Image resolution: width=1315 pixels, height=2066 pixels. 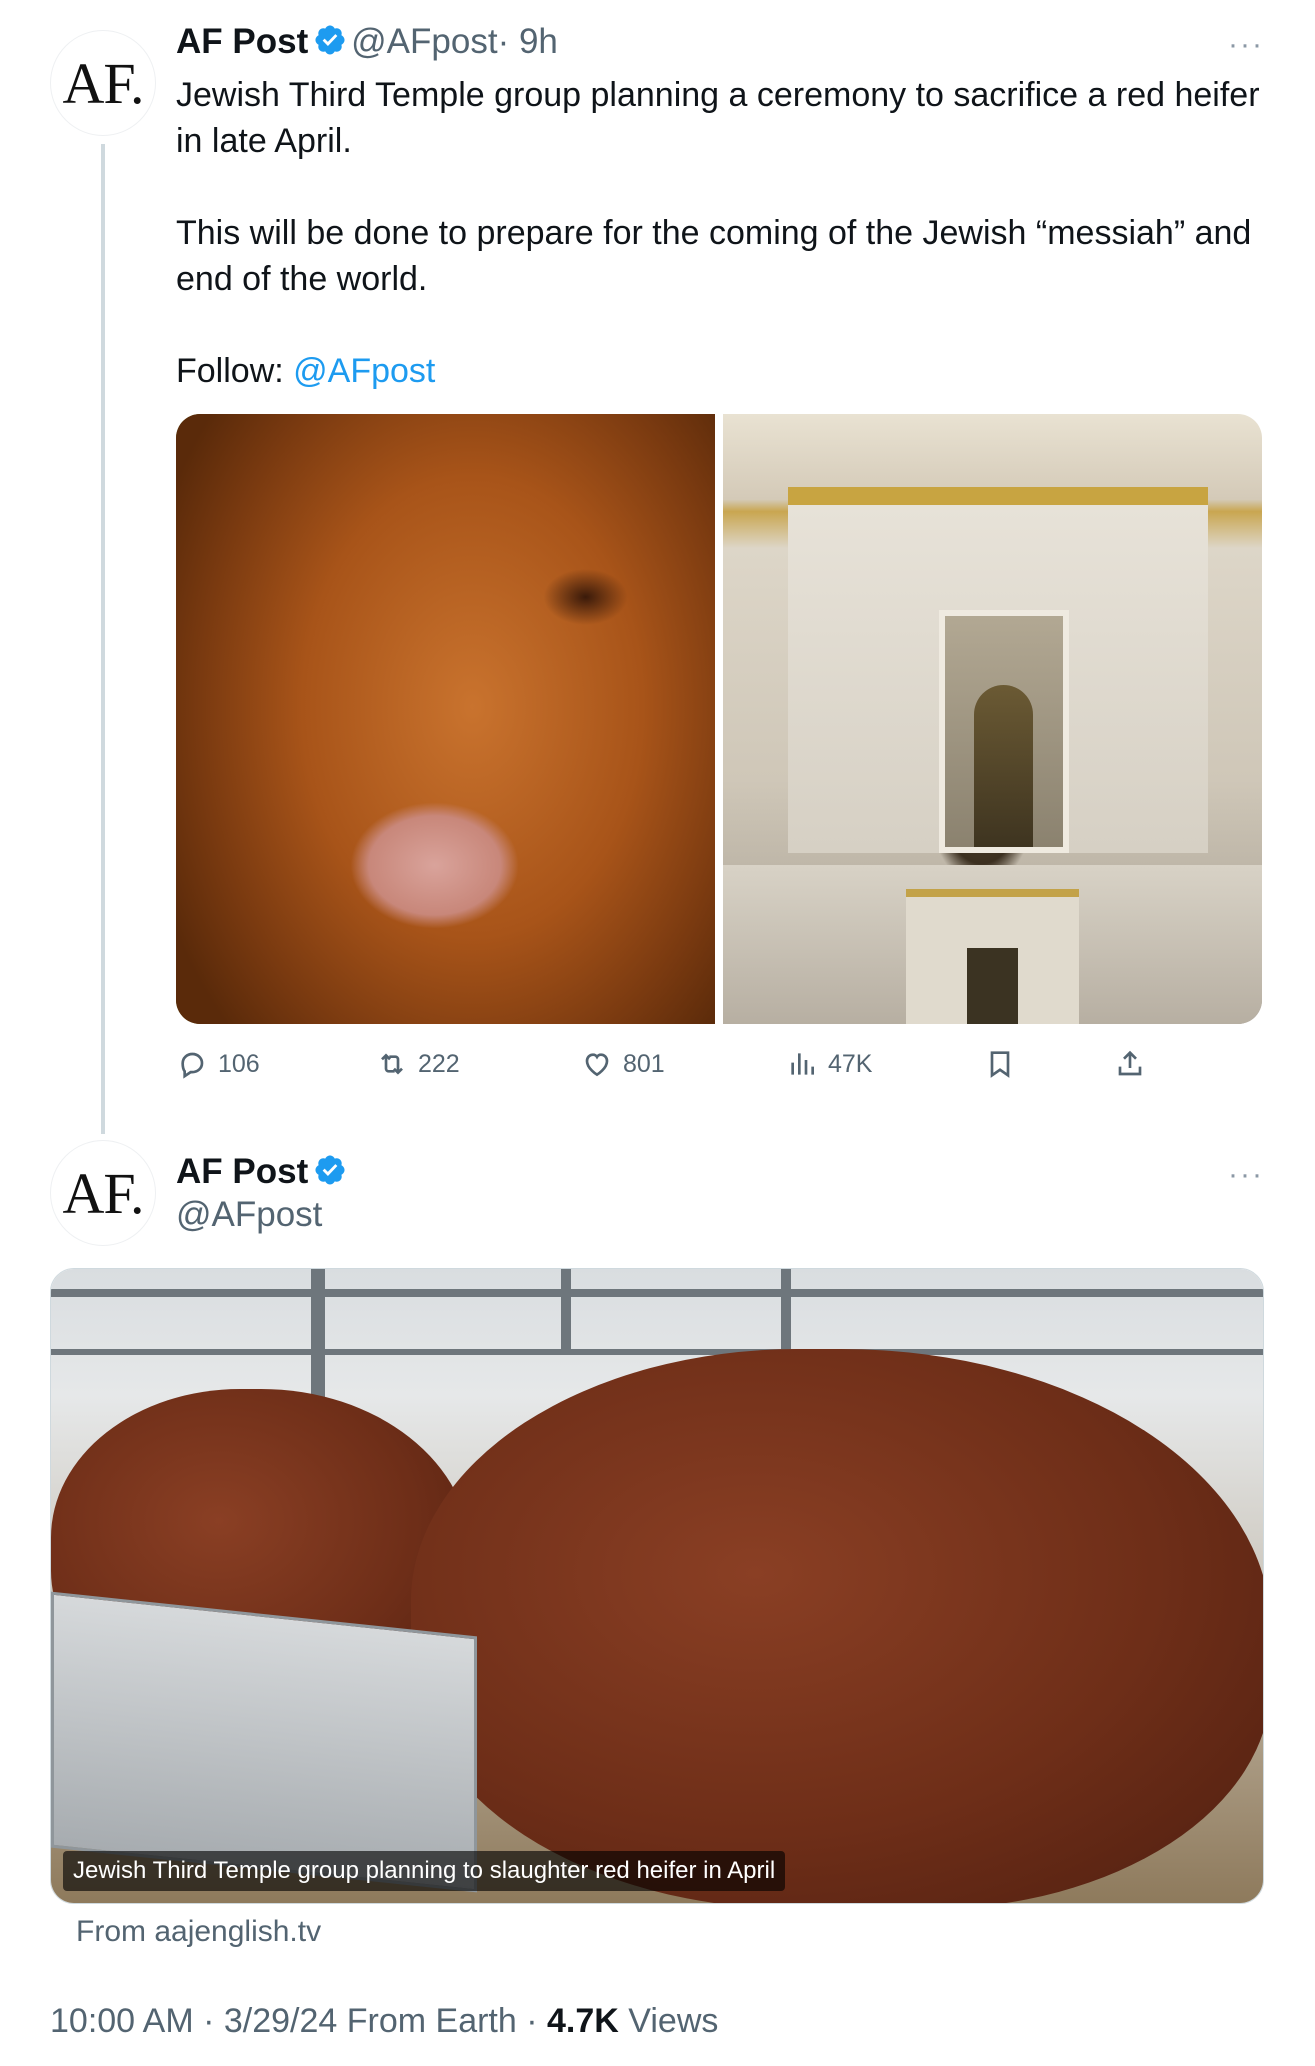 I want to click on views-total: 4.7K, so click(x=583, y=2021).